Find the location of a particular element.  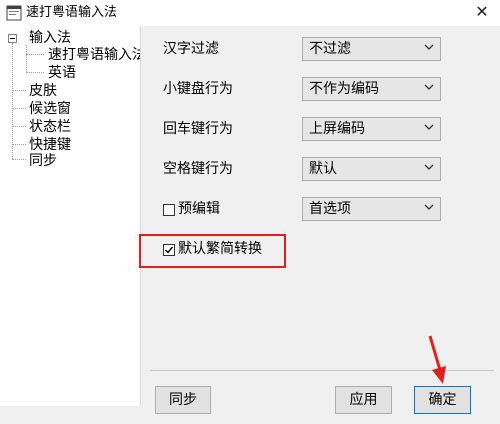

enter-behavior-value: 上屏编码 is located at coordinates (337, 129).